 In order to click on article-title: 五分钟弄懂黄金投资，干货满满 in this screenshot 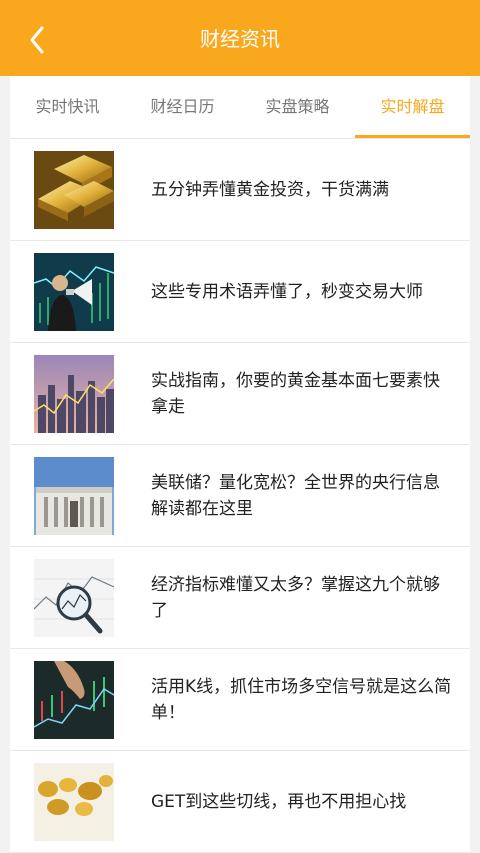, I will do `click(270, 189)`.